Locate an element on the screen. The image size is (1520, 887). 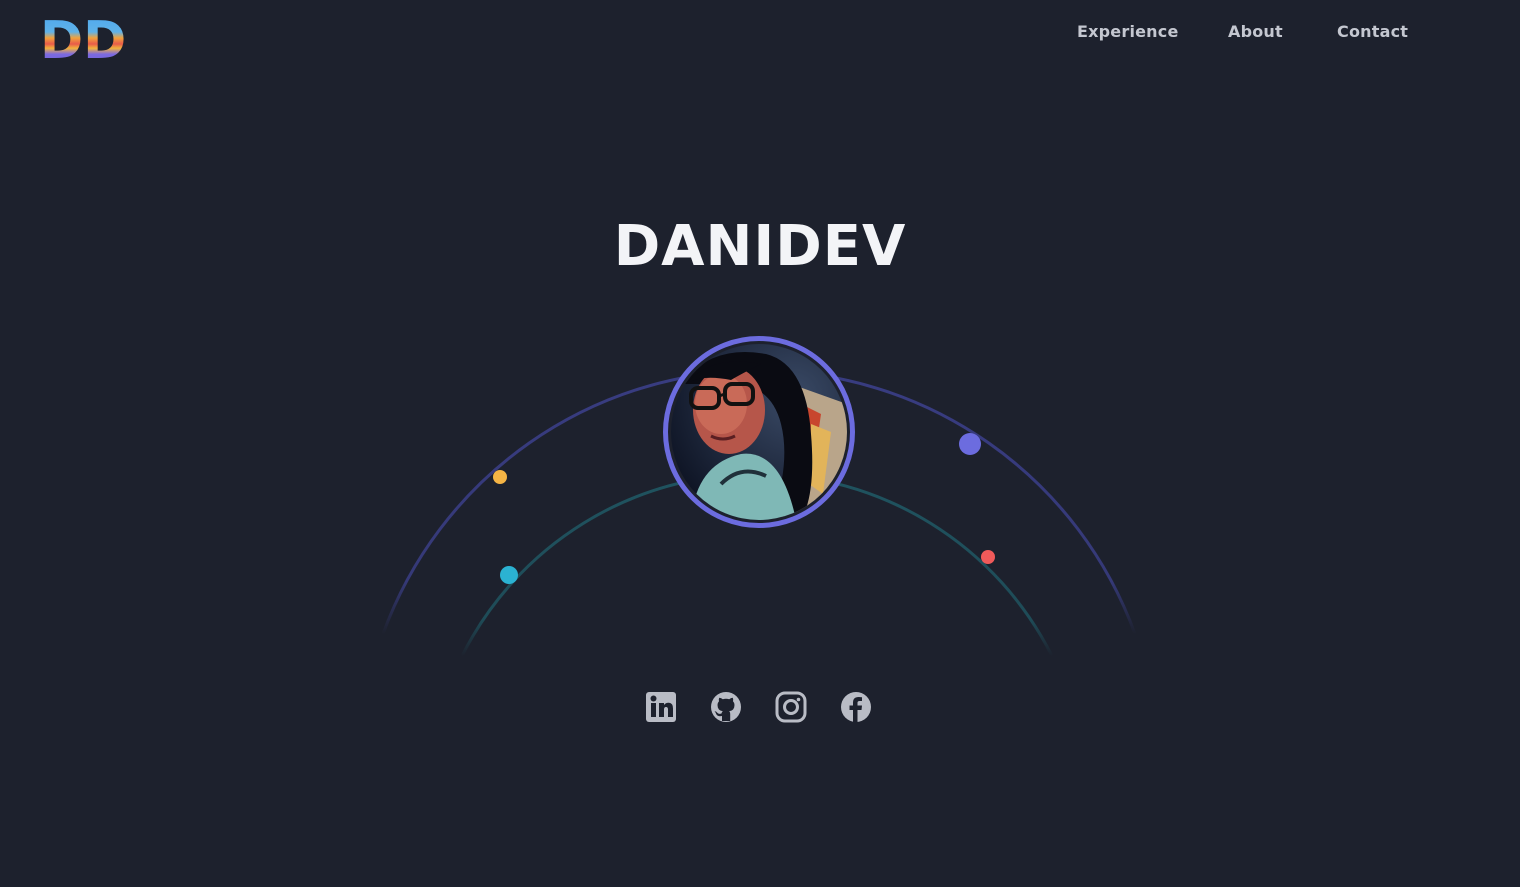
github-icon is located at coordinates (726, 707).